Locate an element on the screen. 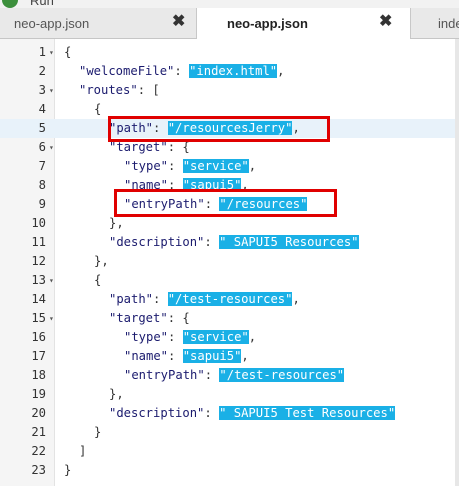 This screenshot has width=459, height=486. toolbar: Run is located at coordinates (229, 4).